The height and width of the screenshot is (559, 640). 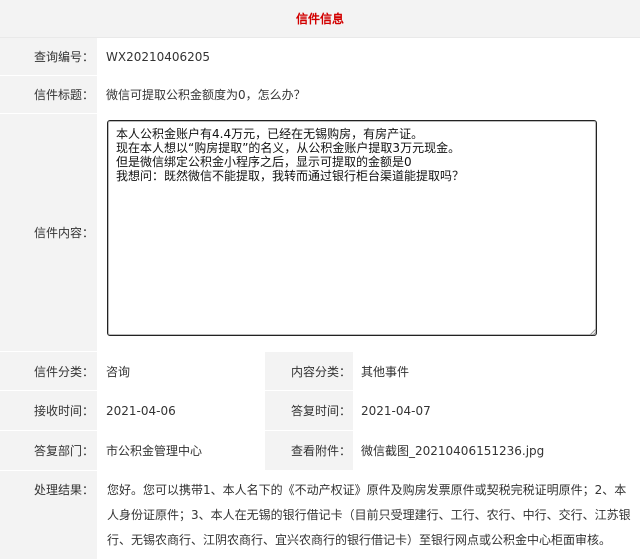 I want to click on resize-handle-icon, so click(x=593, y=332).